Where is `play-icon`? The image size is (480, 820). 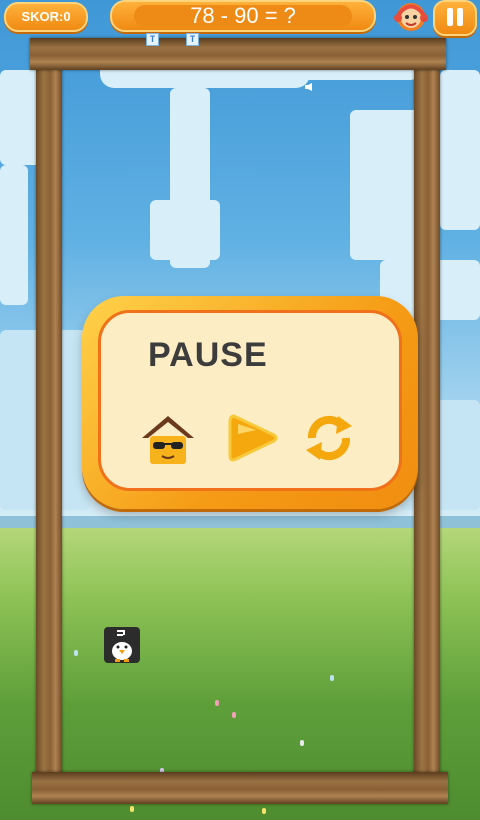 play-icon is located at coordinates (253, 438).